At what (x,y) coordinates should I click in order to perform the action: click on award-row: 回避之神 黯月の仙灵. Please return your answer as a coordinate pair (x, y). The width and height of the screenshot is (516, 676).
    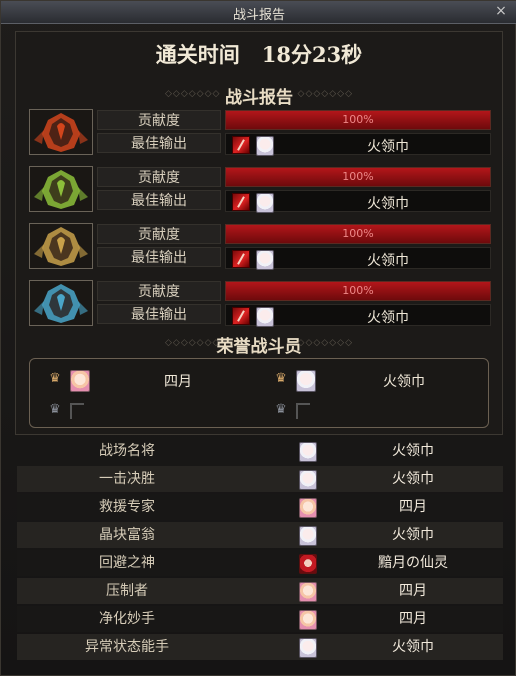
    Looking at the image, I should click on (260, 563).